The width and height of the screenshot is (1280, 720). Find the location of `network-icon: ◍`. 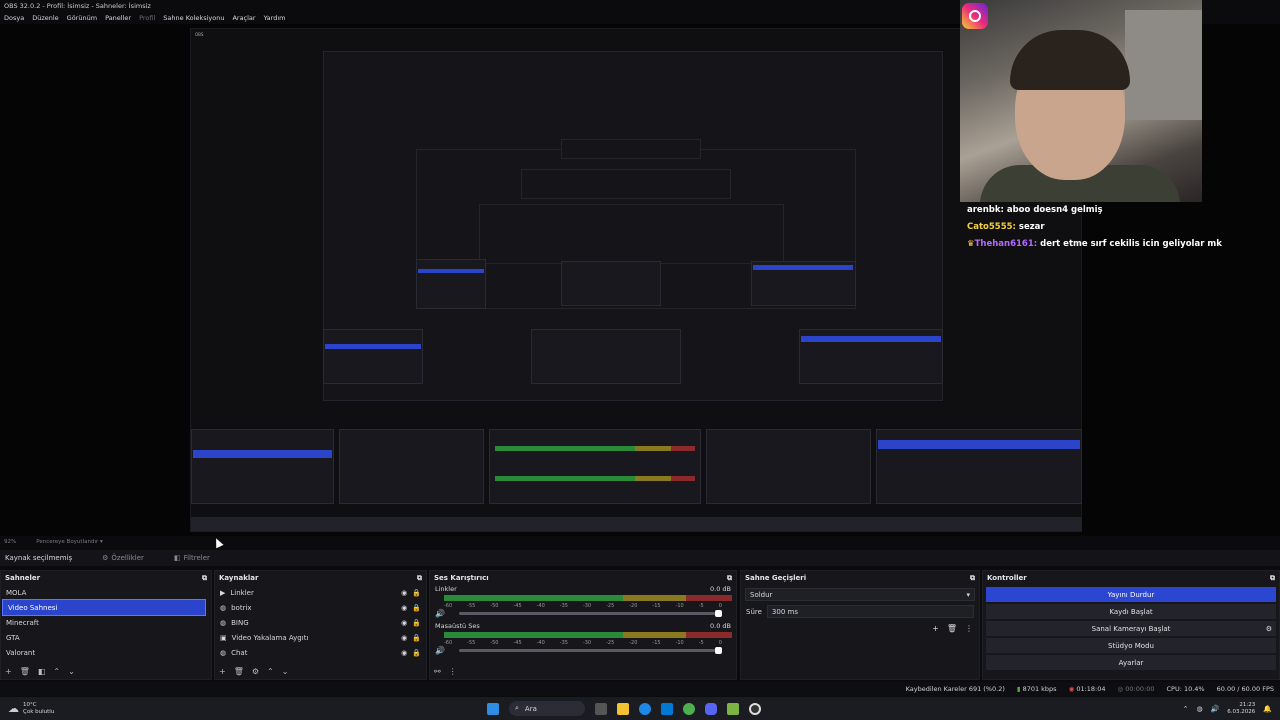

network-icon: ◍ is located at coordinates (1199, 709).